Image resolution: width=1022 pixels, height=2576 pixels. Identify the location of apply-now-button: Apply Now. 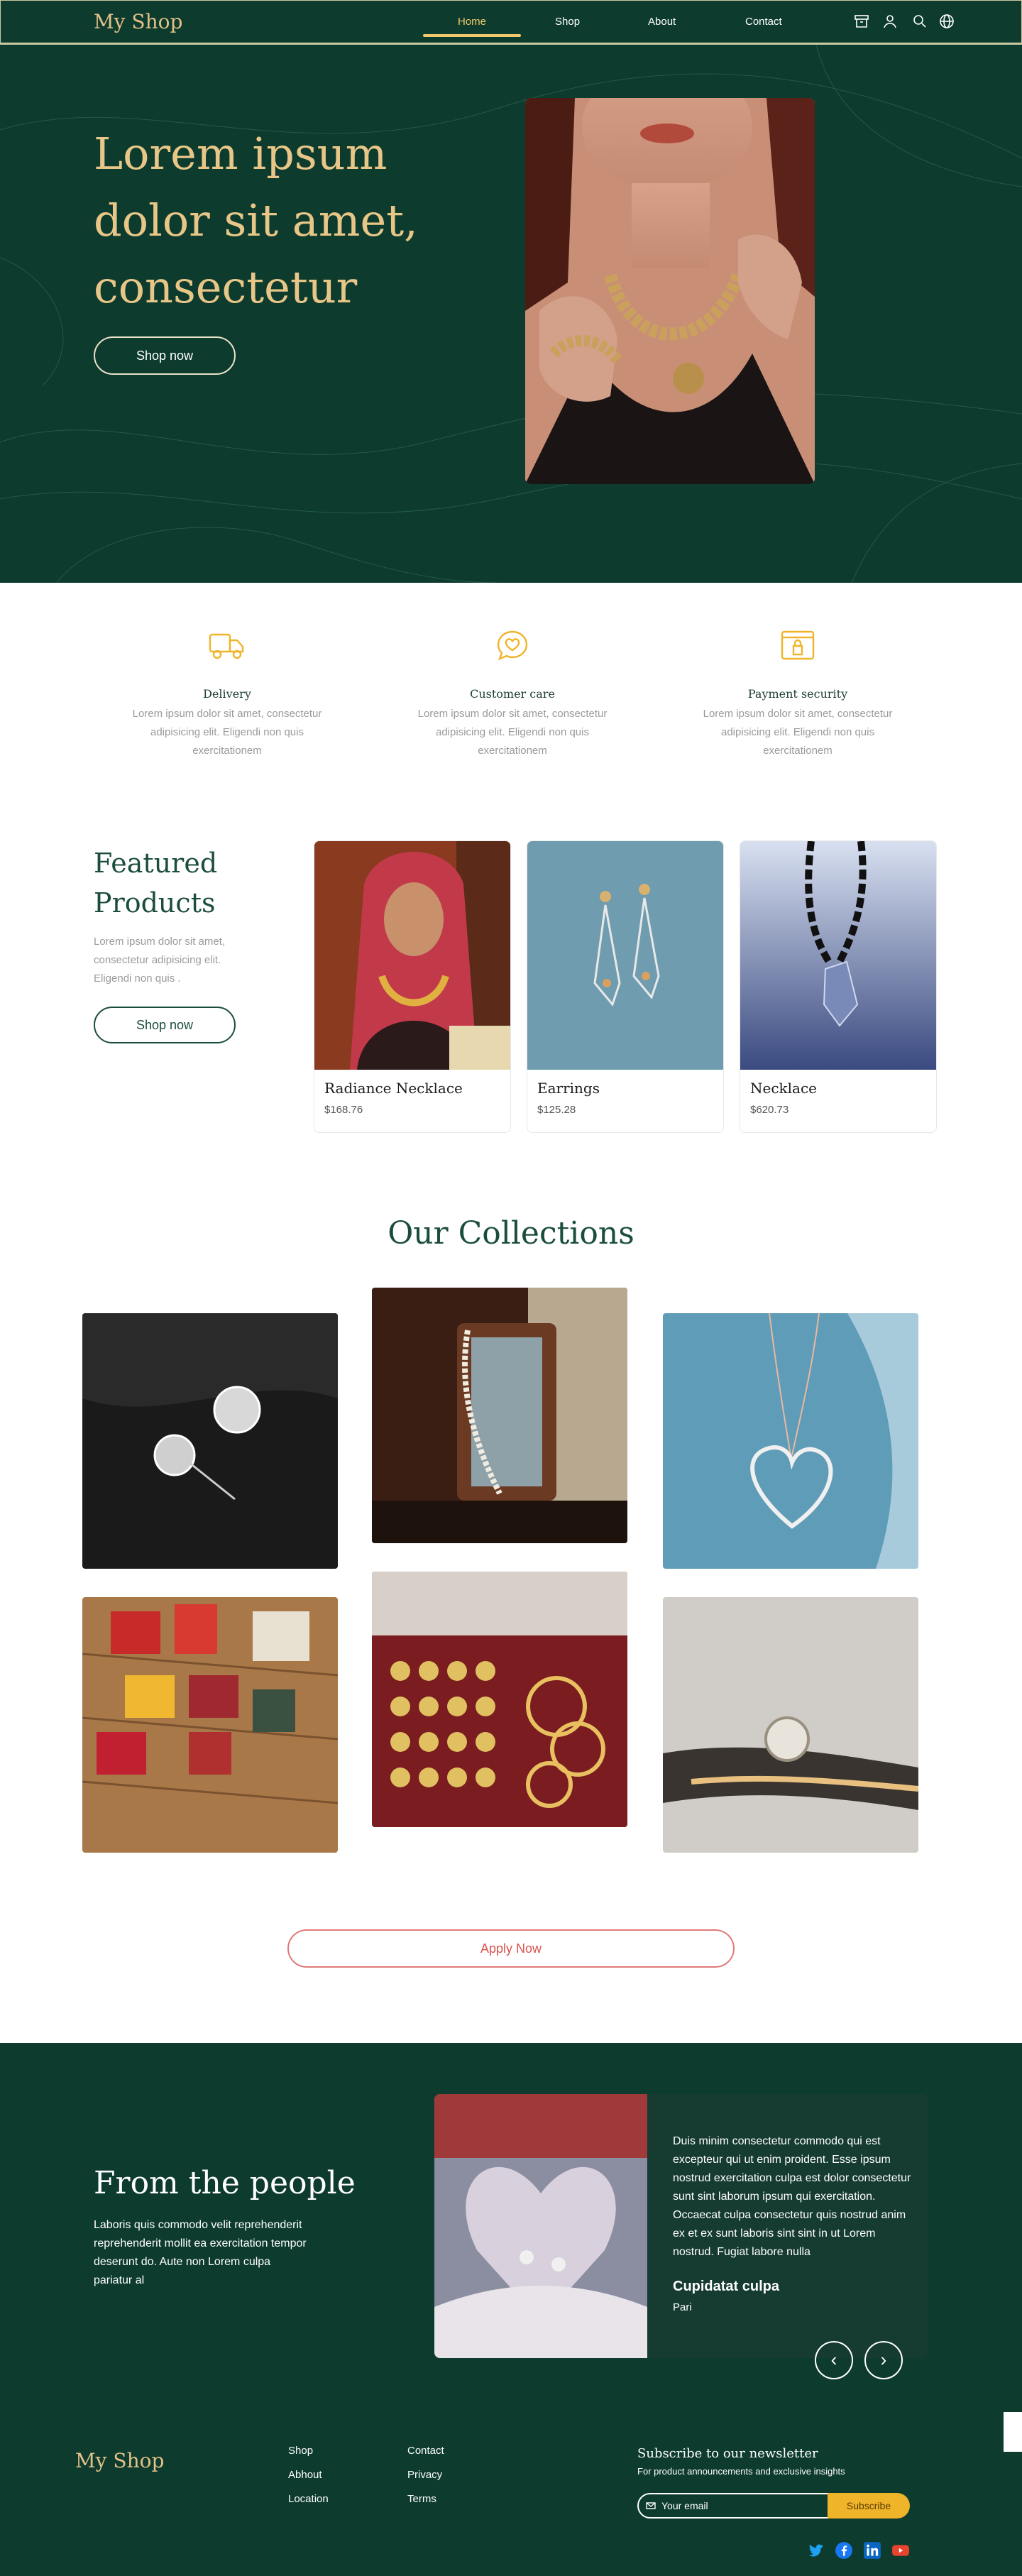
(511, 1948).